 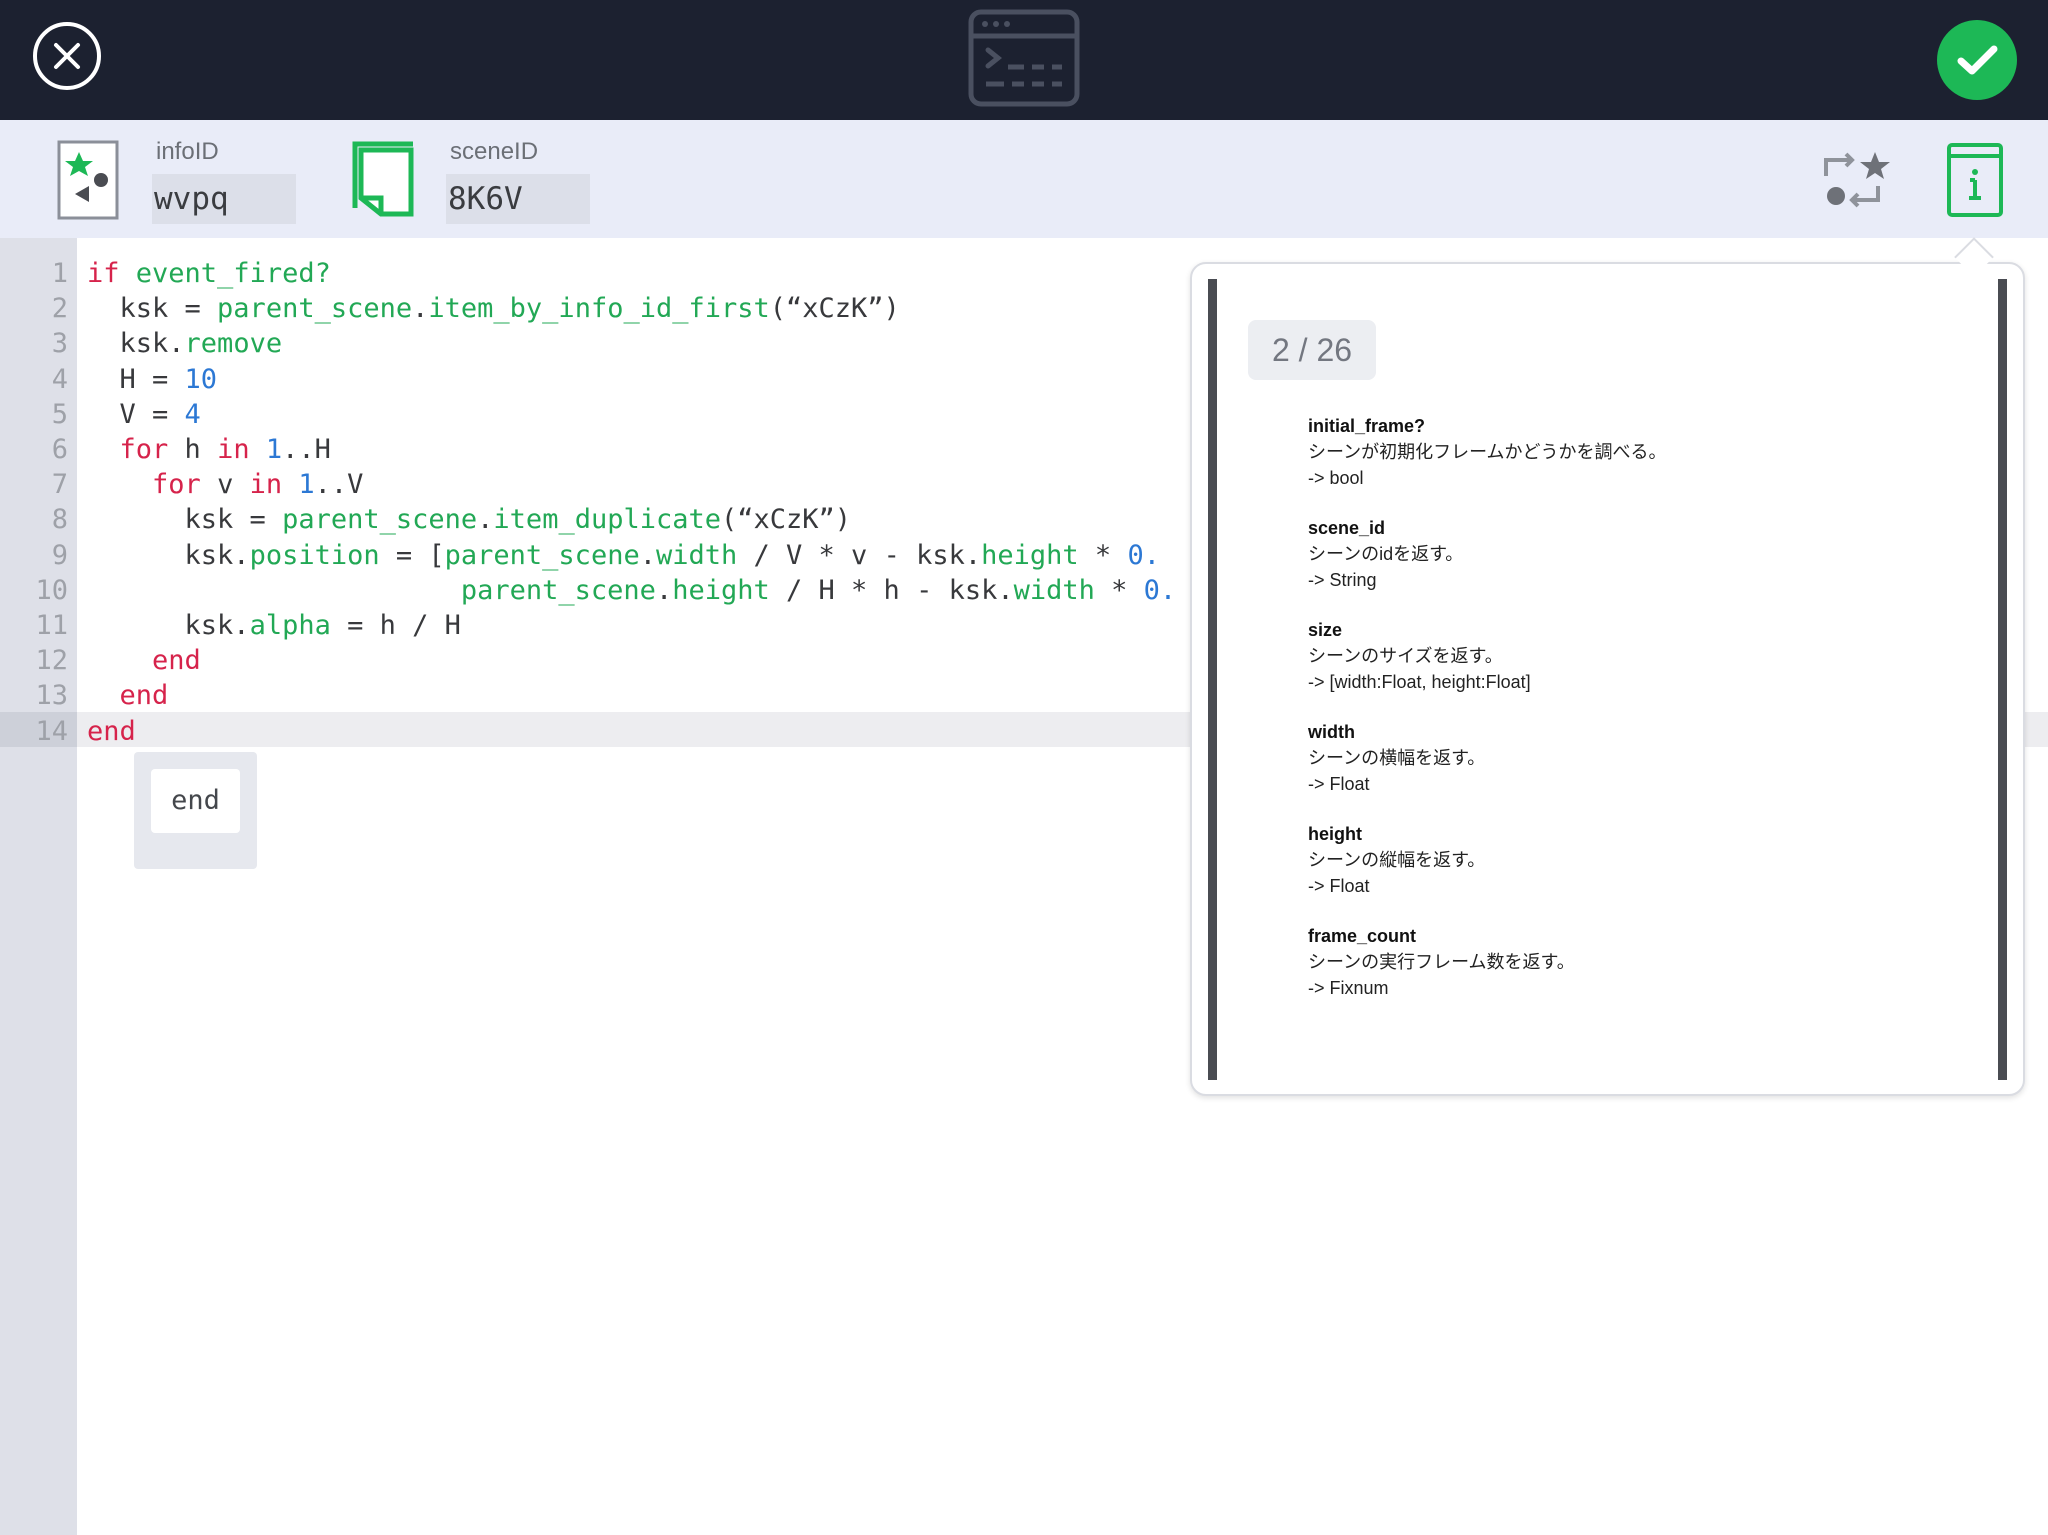 What do you see at coordinates (1405, 656) in the screenshot?
I see `method-description: シーンのサイズを返す。` at bounding box center [1405, 656].